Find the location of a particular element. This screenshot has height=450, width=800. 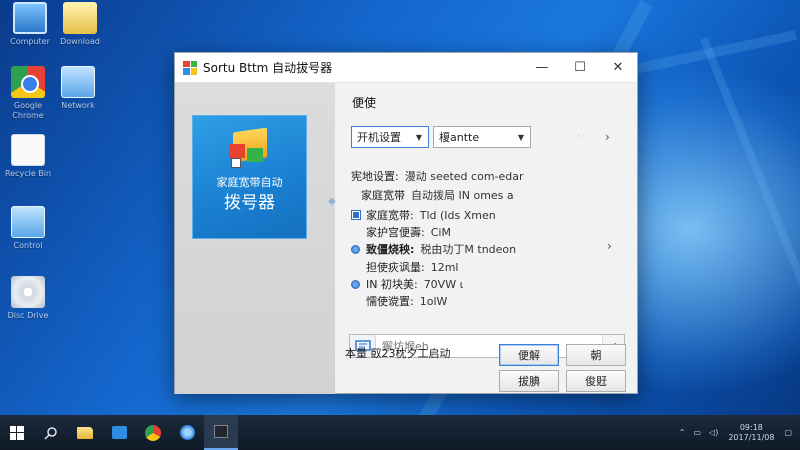

option-row: 致僵烧秧: 税由功丁M tndeon is located at coordinates (433, 249).